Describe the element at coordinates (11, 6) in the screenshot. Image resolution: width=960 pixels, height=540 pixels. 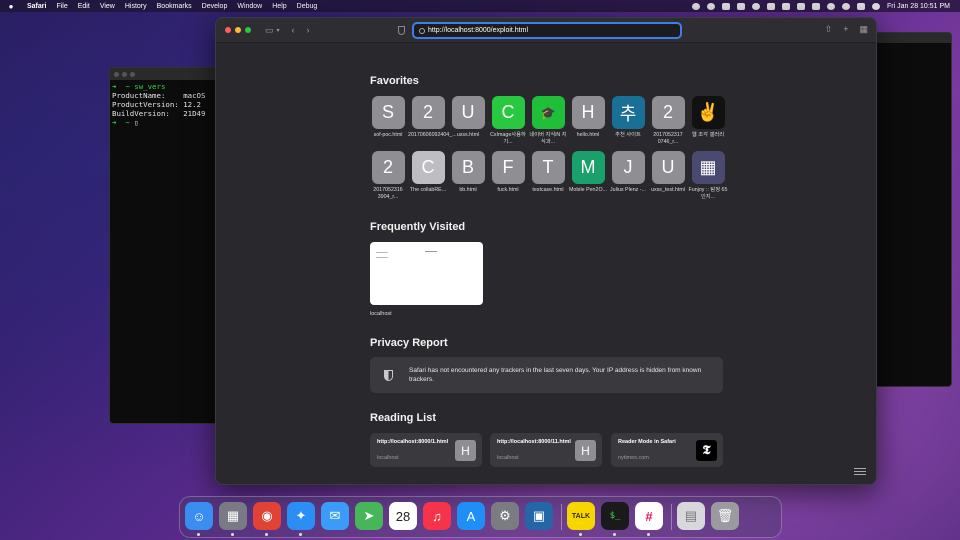
I see `apple-menu-icon: ●` at that location.